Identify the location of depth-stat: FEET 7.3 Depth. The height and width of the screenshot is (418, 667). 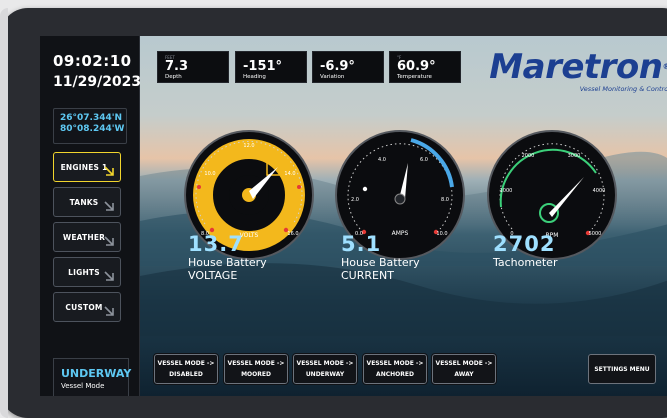
(193, 67).